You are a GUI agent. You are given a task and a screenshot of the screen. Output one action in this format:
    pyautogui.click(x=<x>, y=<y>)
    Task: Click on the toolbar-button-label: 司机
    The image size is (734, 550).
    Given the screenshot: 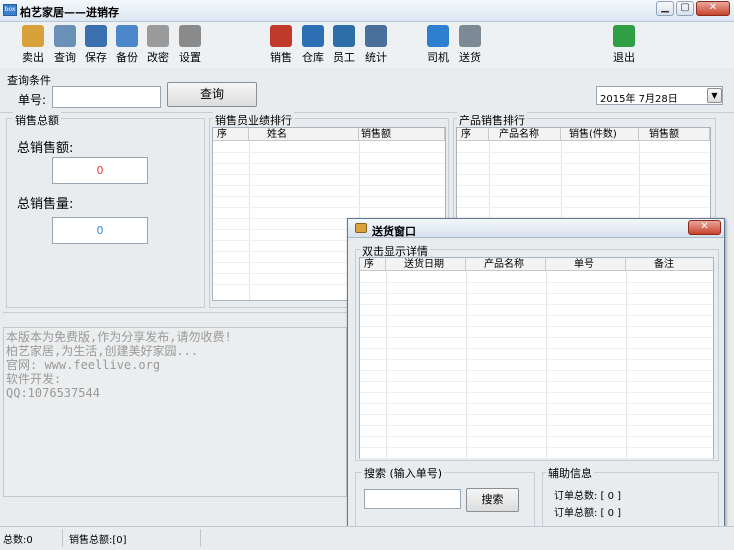 What is the action you would take?
    pyautogui.click(x=438, y=57)
    